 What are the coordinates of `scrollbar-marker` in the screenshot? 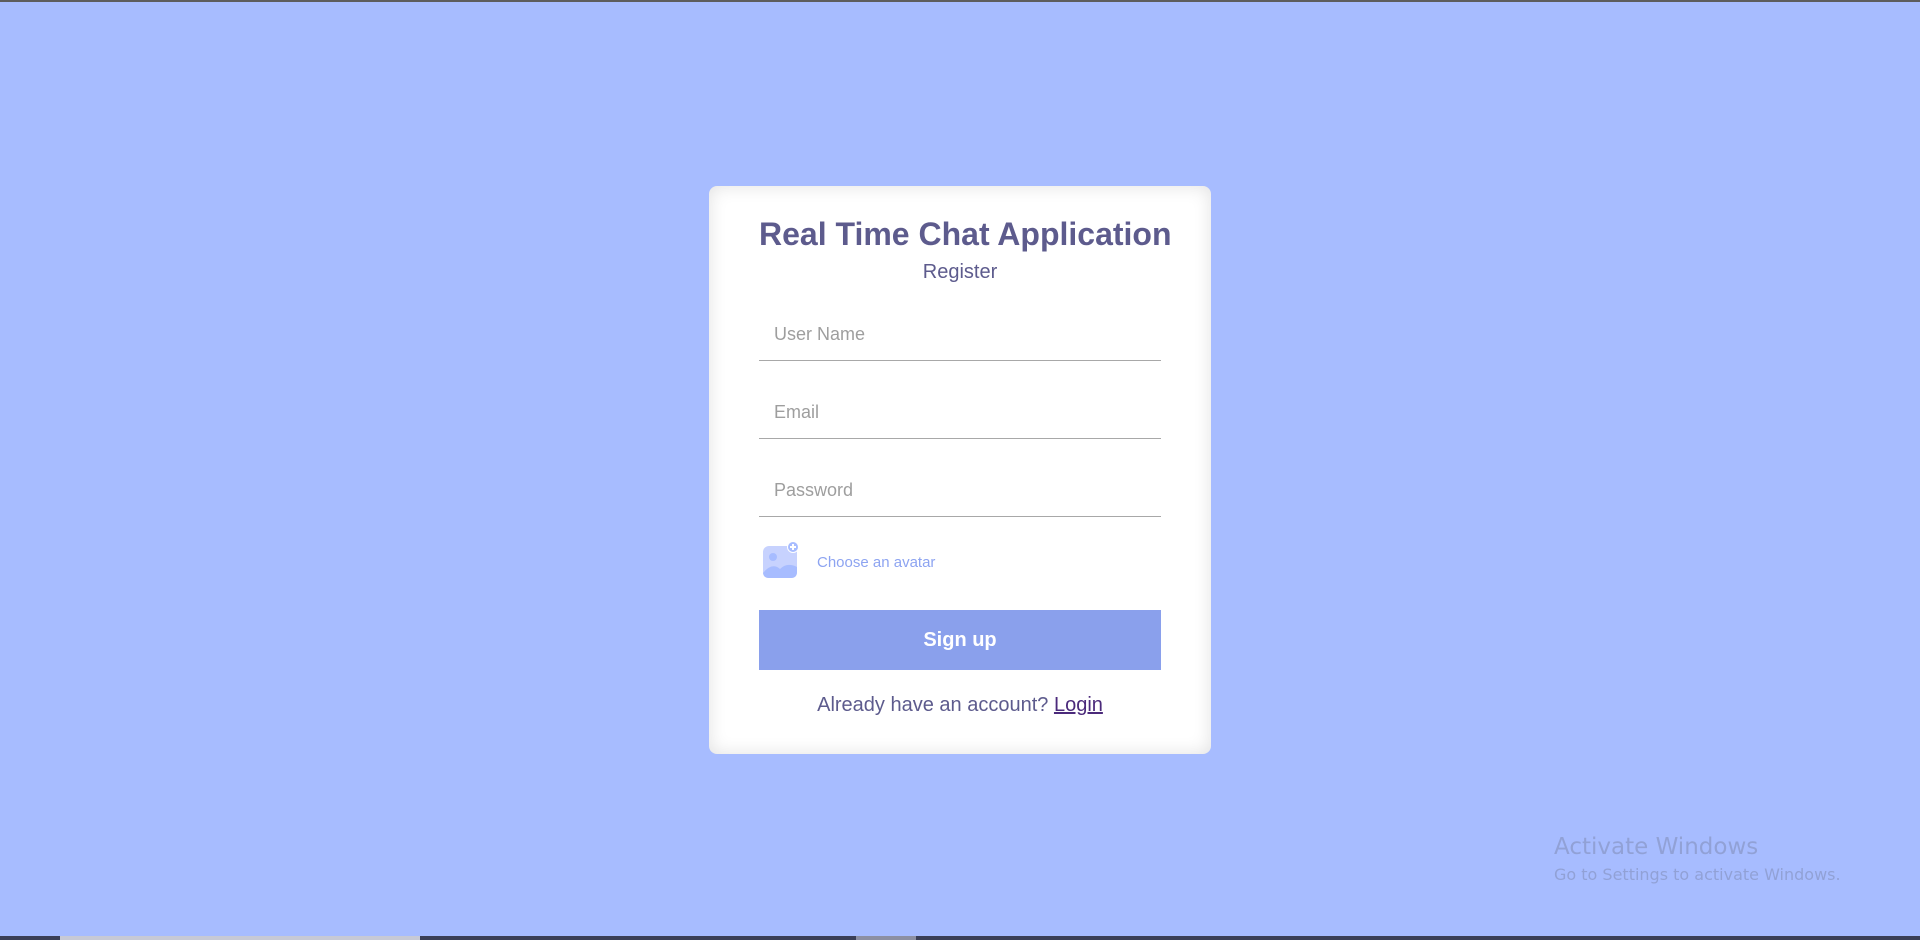 It's located at (886, 938).